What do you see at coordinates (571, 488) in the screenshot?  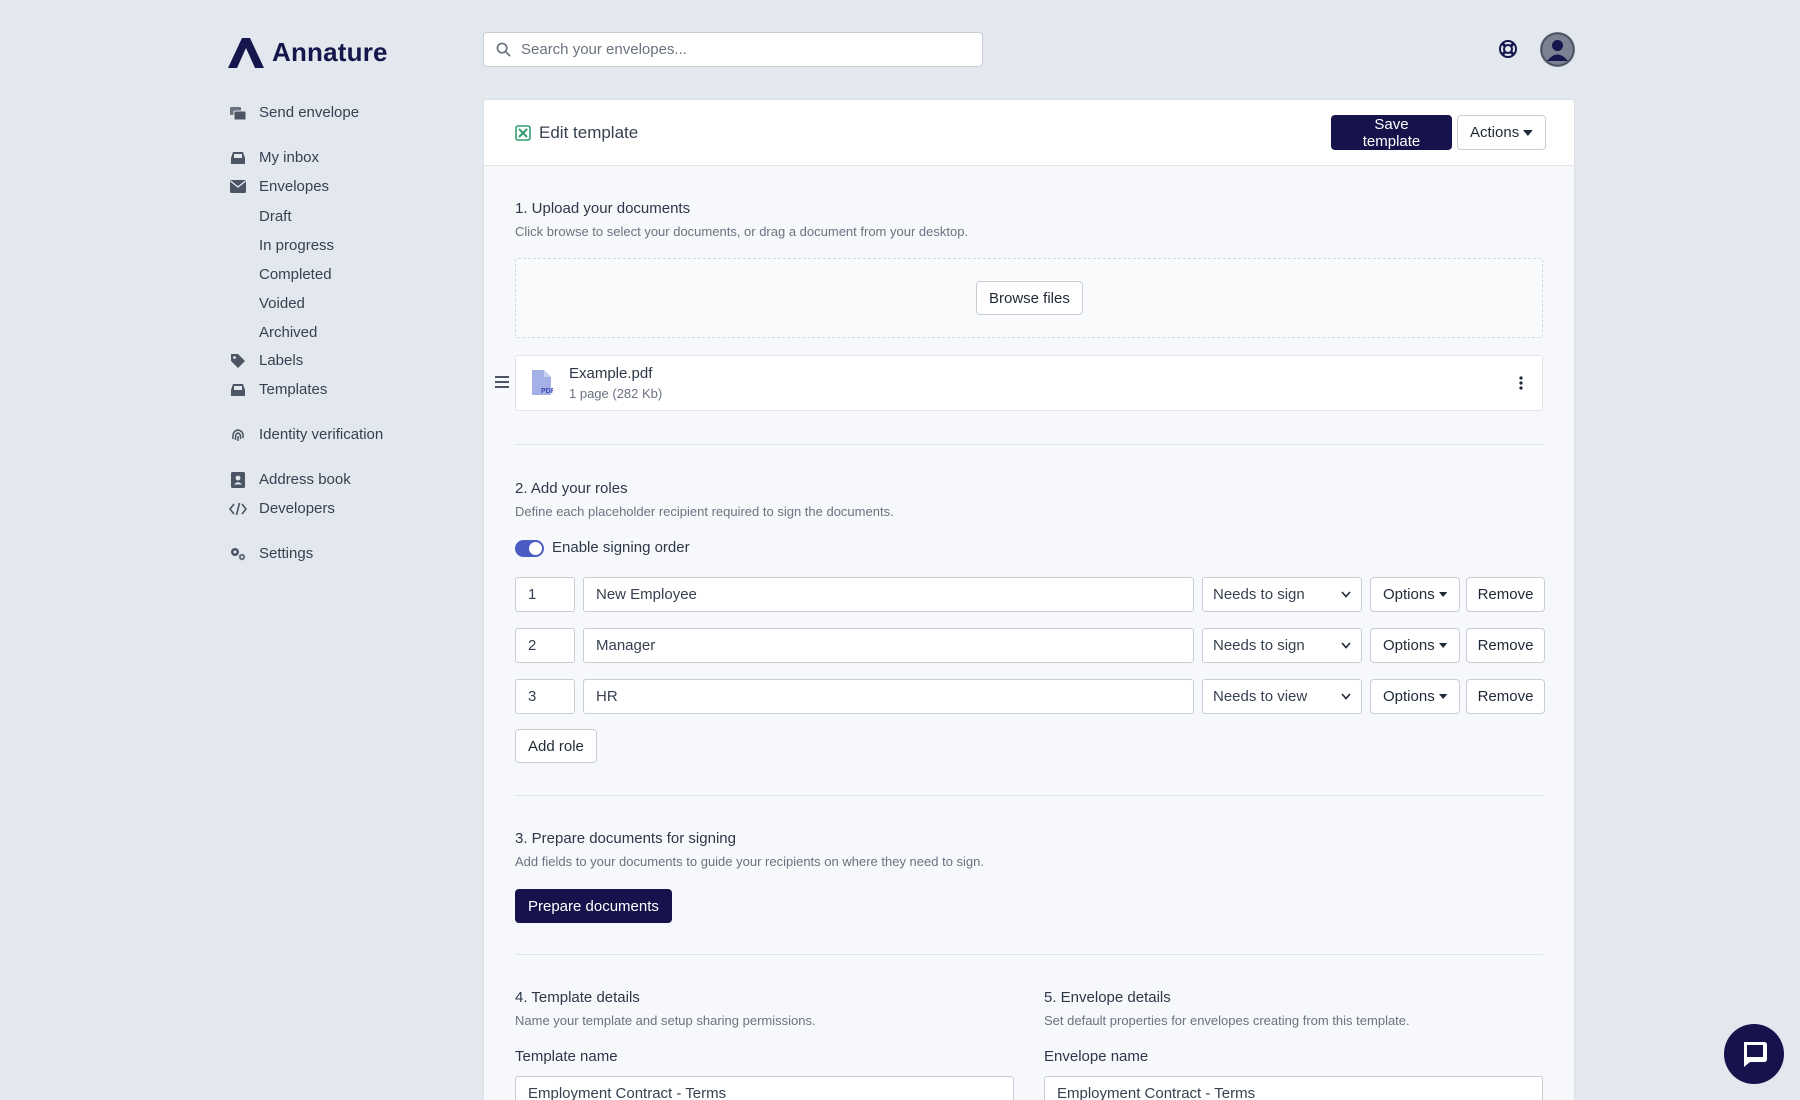 I see `roles-section-title: 2. Add your roles` at bounding box center [571, 488].